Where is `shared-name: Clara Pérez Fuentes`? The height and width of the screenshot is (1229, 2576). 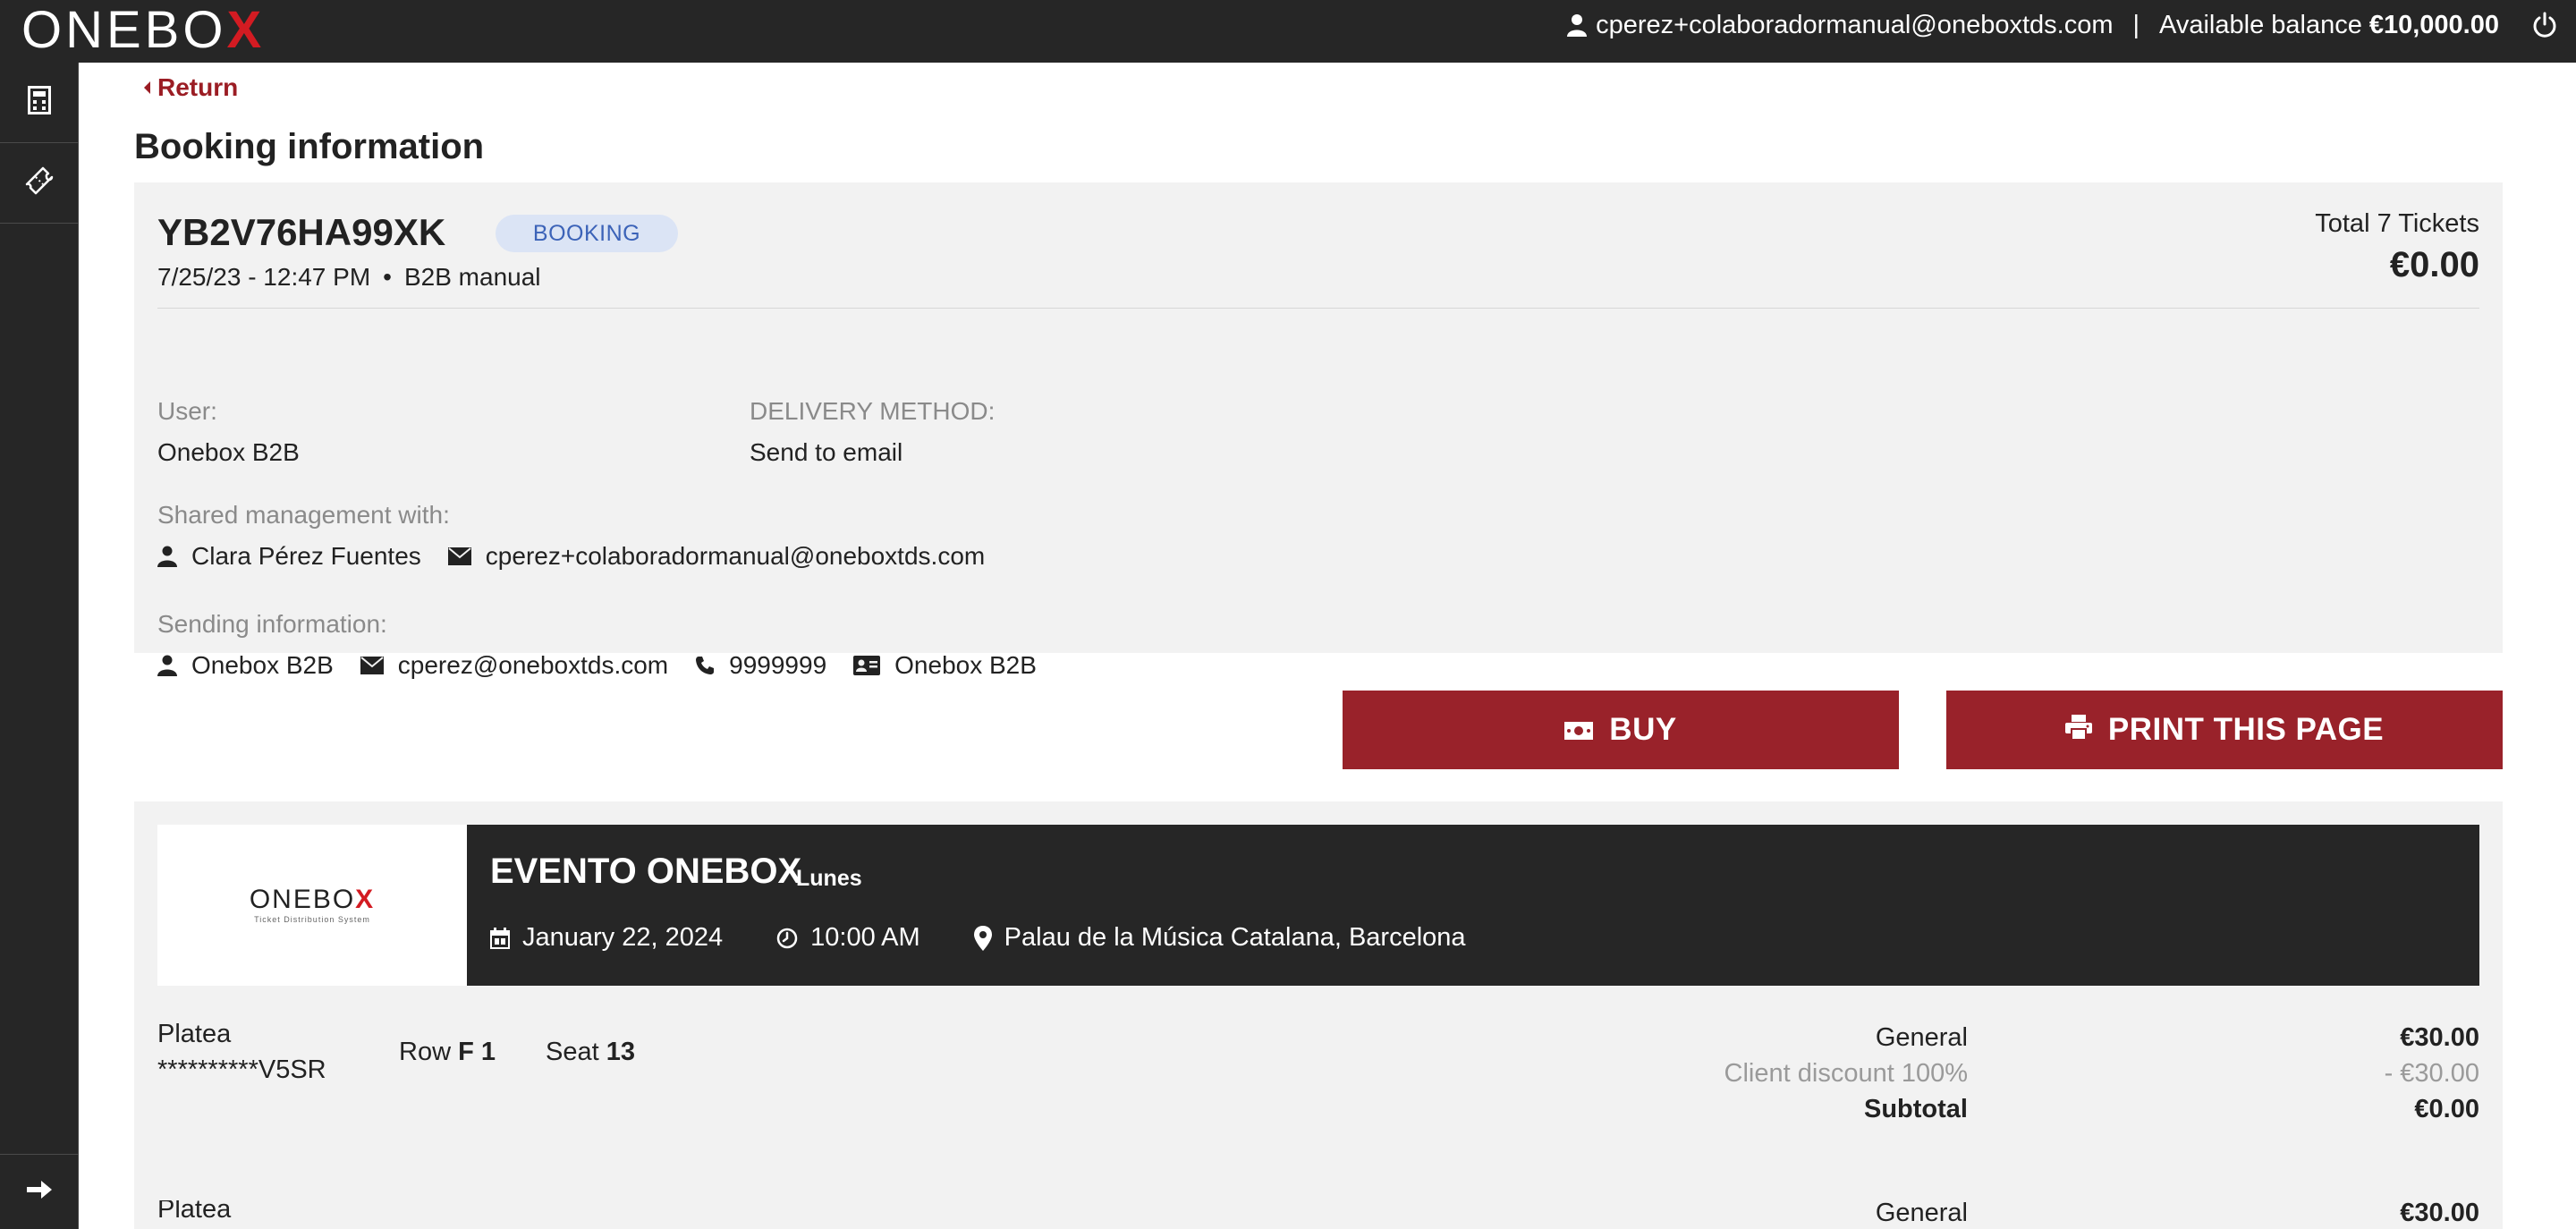
shared-name: Clara Pérez Fuentes is located at coordinates (306, 556).